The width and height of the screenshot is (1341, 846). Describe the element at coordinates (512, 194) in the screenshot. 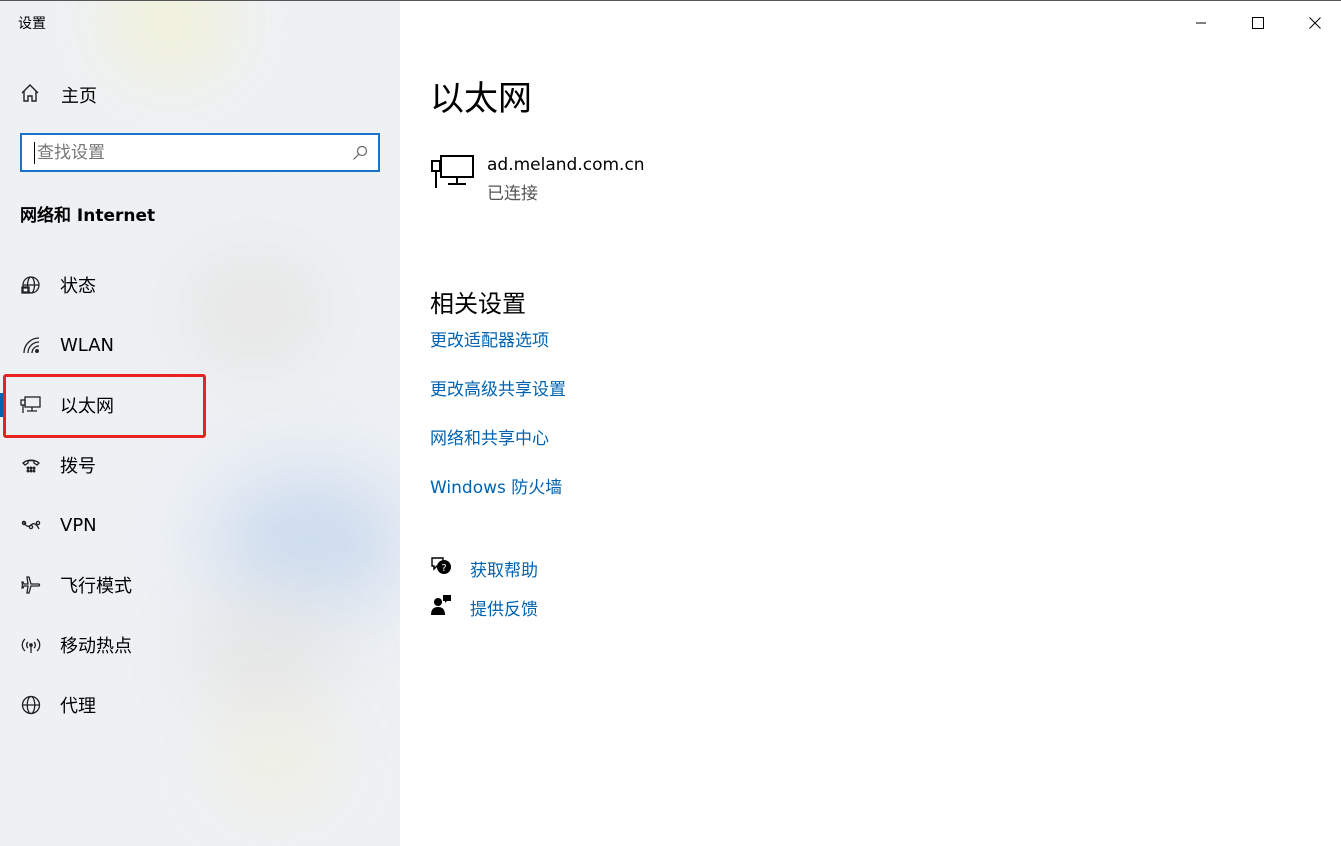

I see `connection-status: 已连接` at that location.